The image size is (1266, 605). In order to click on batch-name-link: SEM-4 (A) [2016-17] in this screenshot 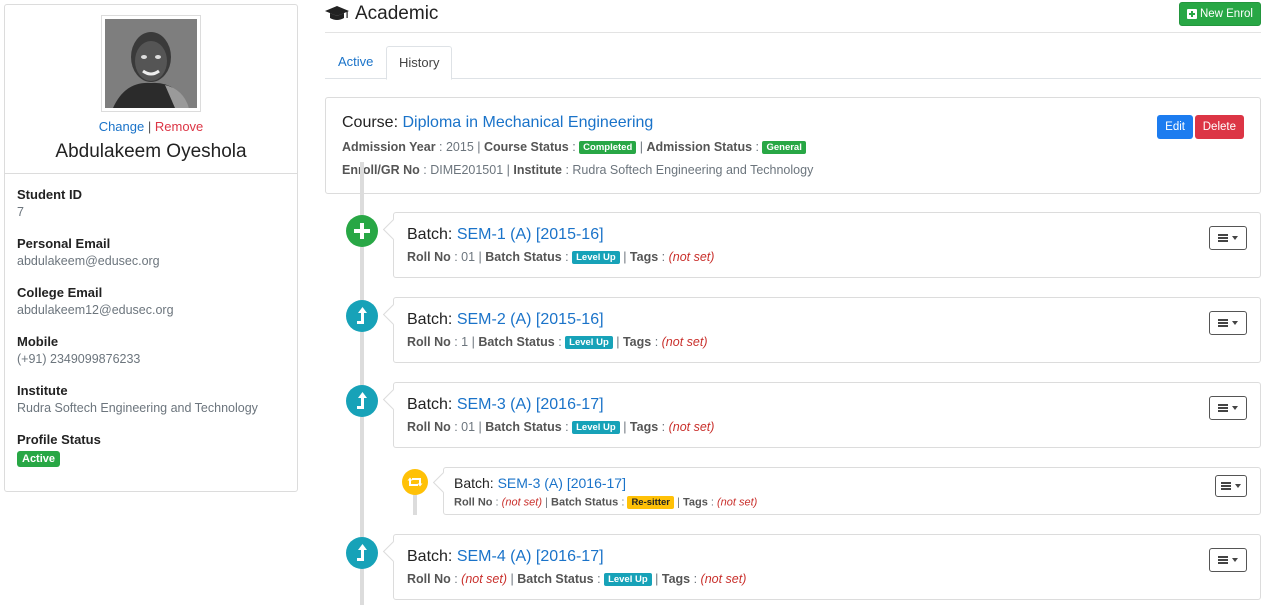, I will do `click(530, 556)`.